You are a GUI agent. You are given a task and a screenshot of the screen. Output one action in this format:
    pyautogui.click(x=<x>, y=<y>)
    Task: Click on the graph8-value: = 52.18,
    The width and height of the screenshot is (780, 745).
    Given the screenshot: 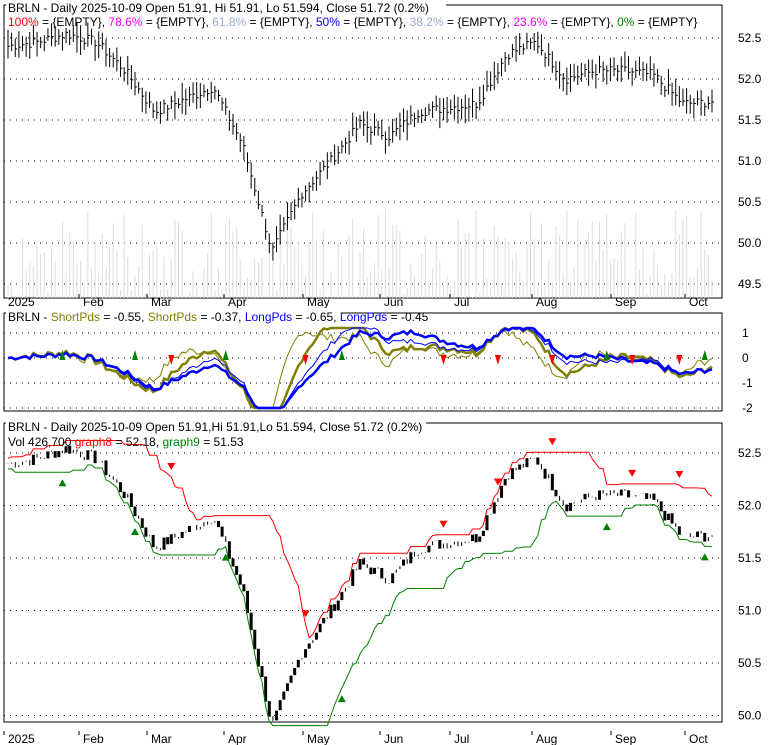 What is the action you would take?
    pyautogui.click(x=137, y=442)
    